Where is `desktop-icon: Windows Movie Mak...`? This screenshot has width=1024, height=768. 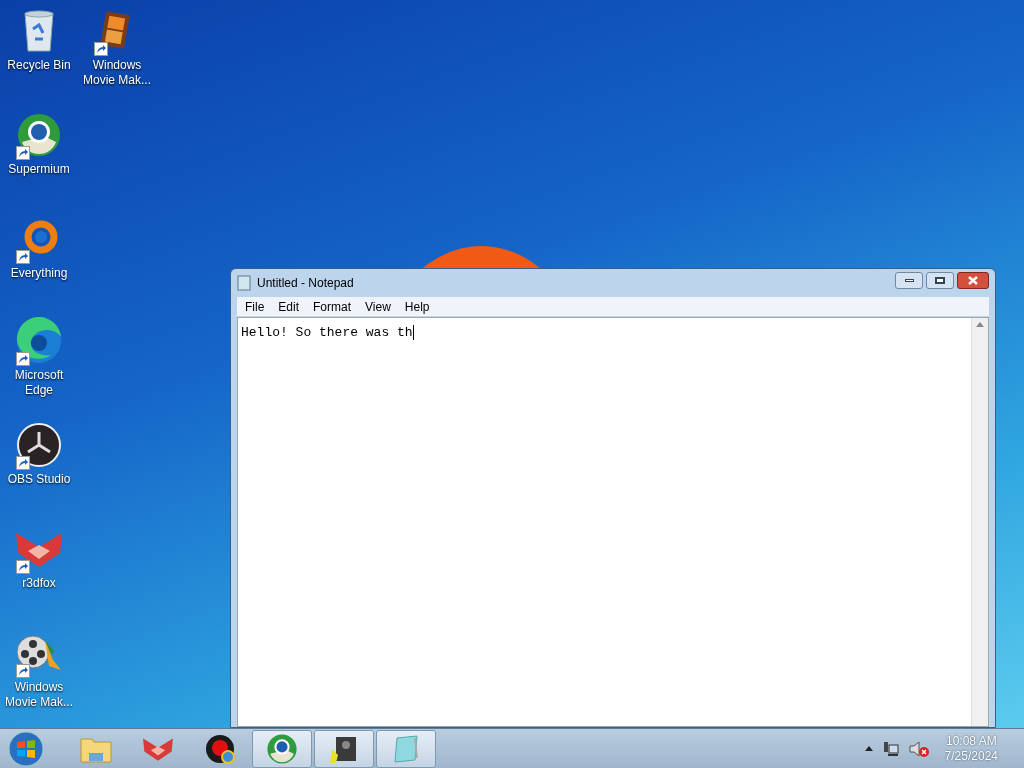 desktop-icon: Windows Movie Mak... is located at coordinates (117, 47).